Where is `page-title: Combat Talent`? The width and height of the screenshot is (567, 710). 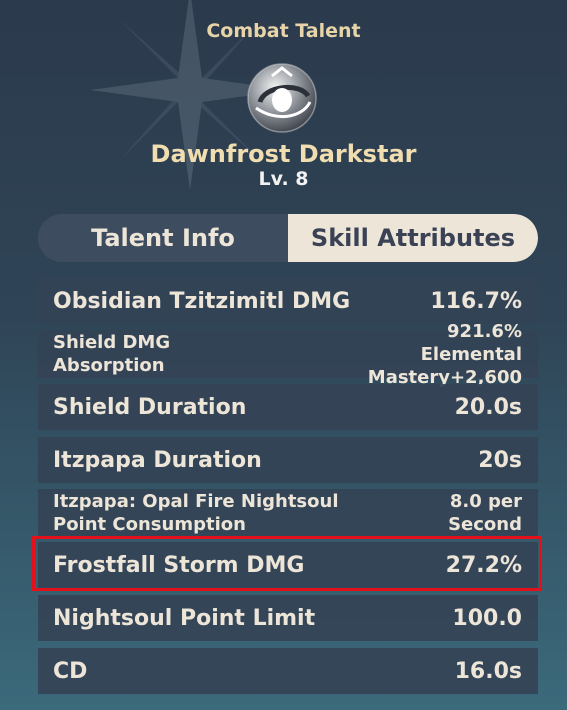 page-title: Combat Talent is located at coordinates (283, 31).